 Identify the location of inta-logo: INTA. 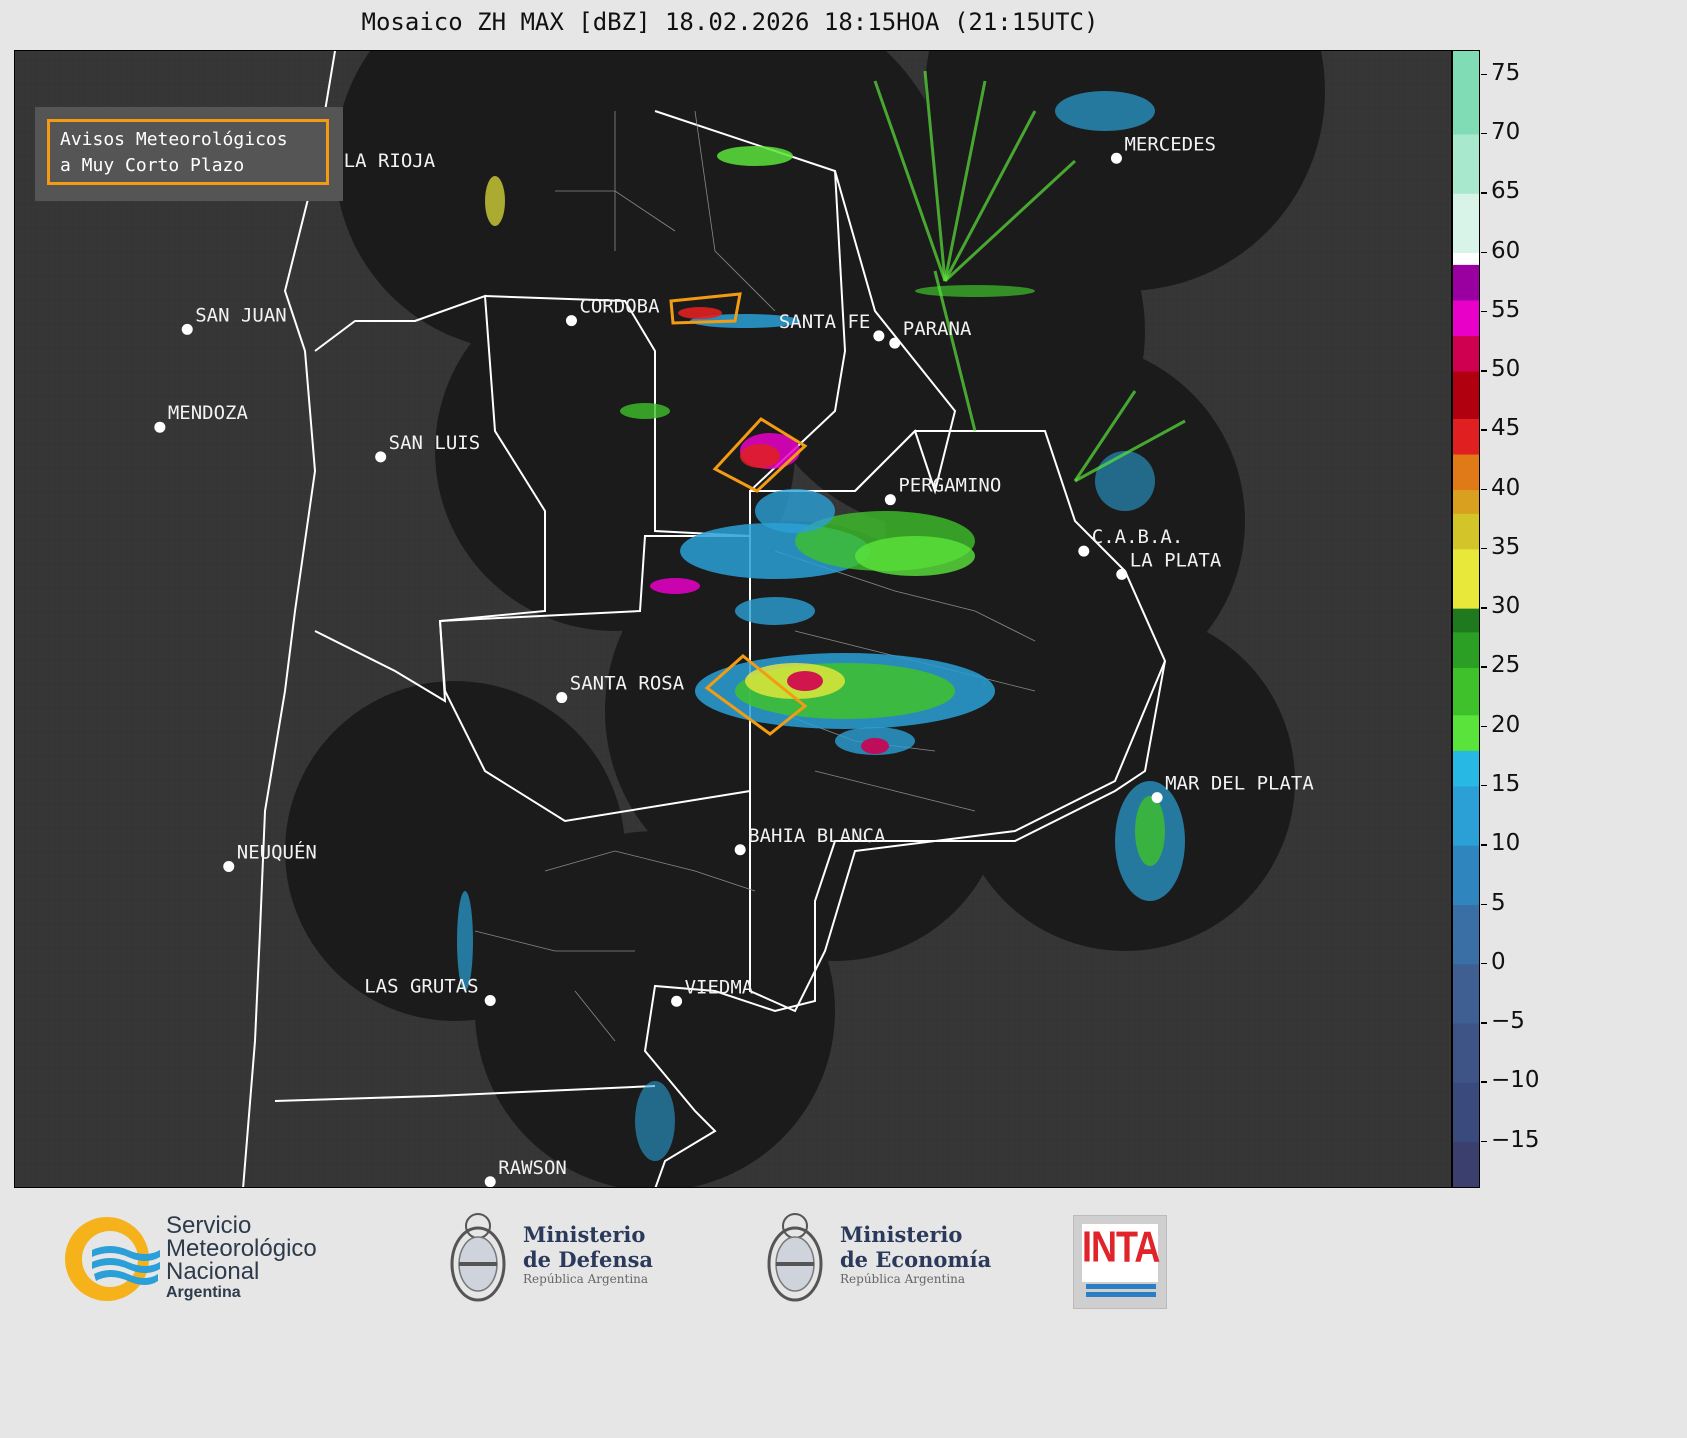
(1120, 1262).